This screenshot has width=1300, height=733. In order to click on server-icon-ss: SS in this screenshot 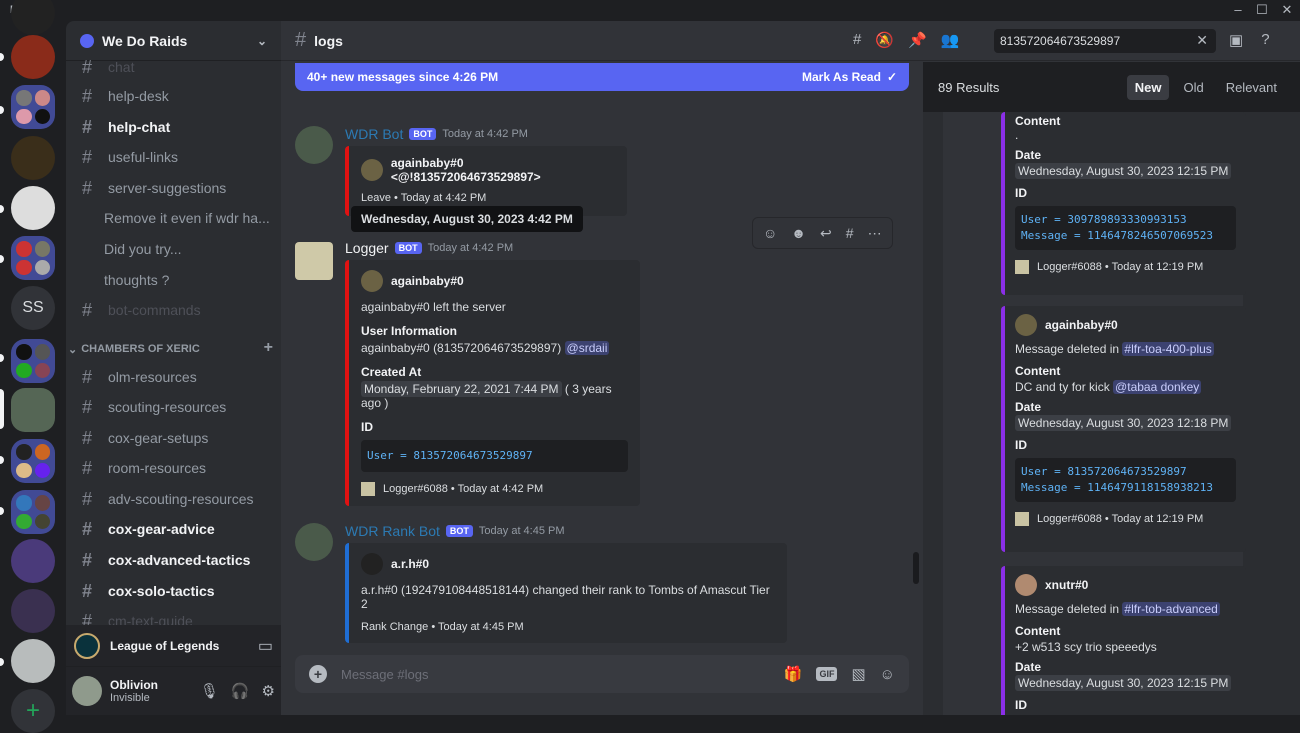, I will do `click(33, 308)`.